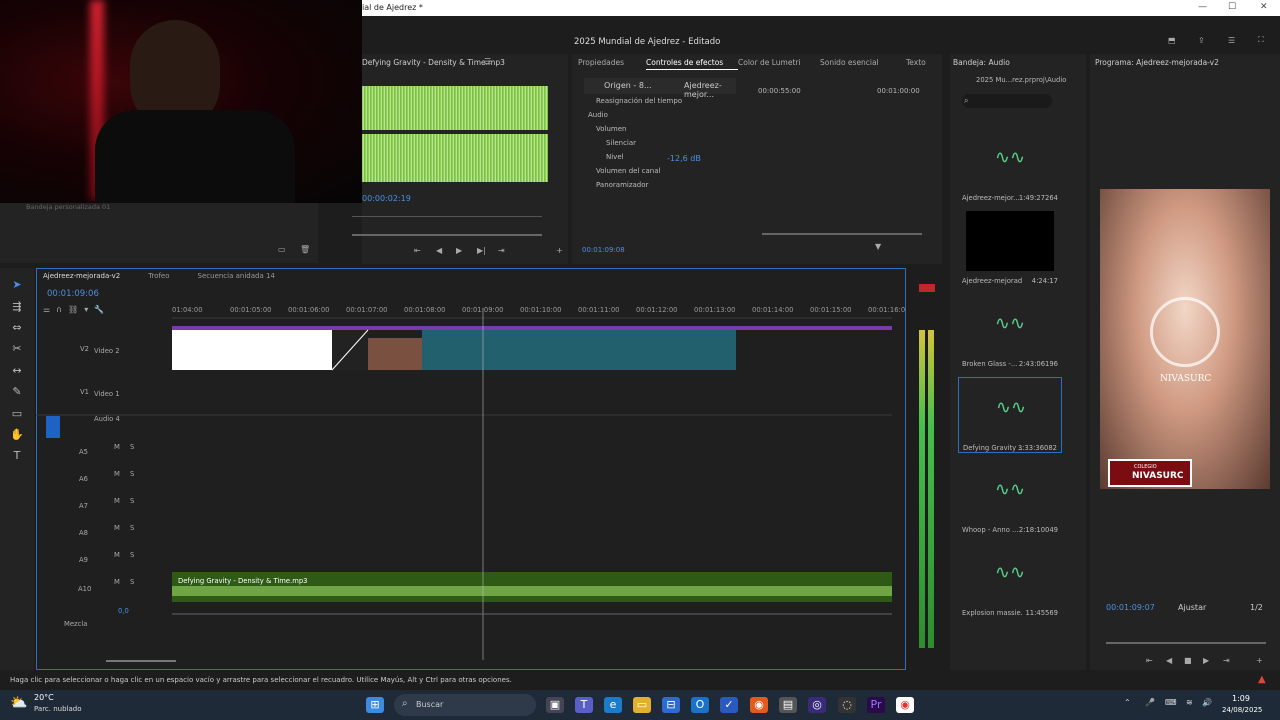  I want to click on mix-value: 0,0, so click(123, 611).